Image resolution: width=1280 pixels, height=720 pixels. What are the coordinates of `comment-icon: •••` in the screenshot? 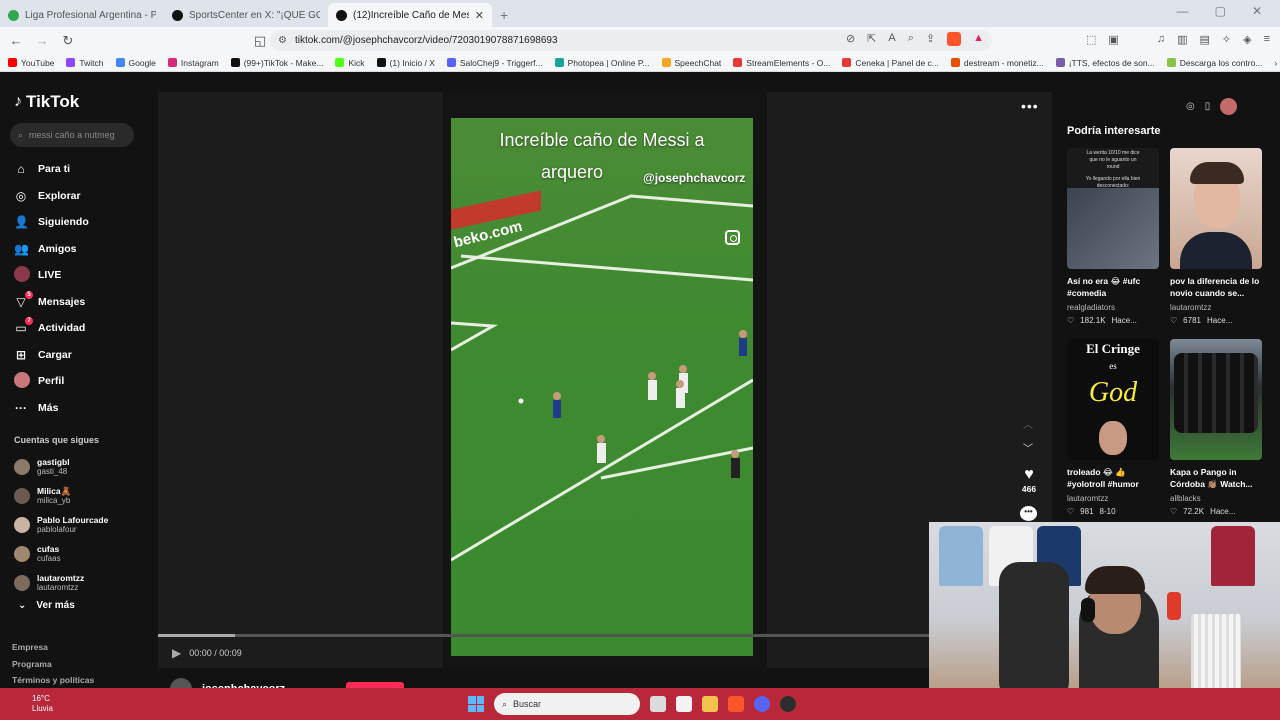 It's located at (1028, 513).